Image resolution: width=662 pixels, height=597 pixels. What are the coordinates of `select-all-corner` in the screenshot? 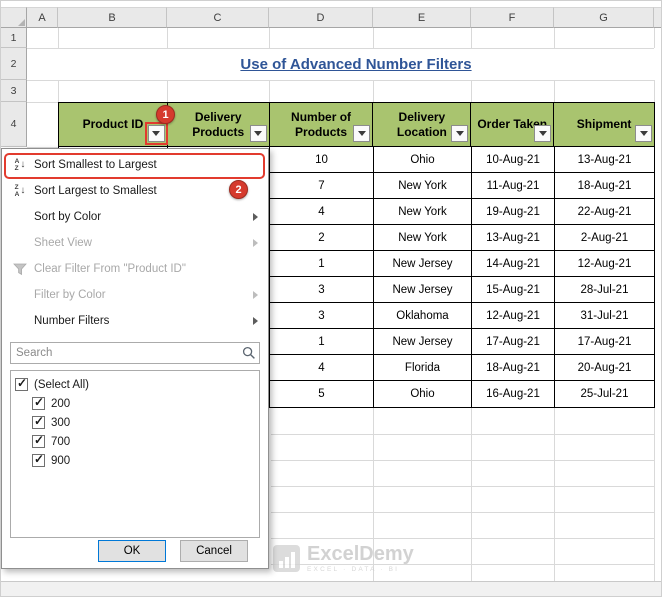 It's located at (14, 17).